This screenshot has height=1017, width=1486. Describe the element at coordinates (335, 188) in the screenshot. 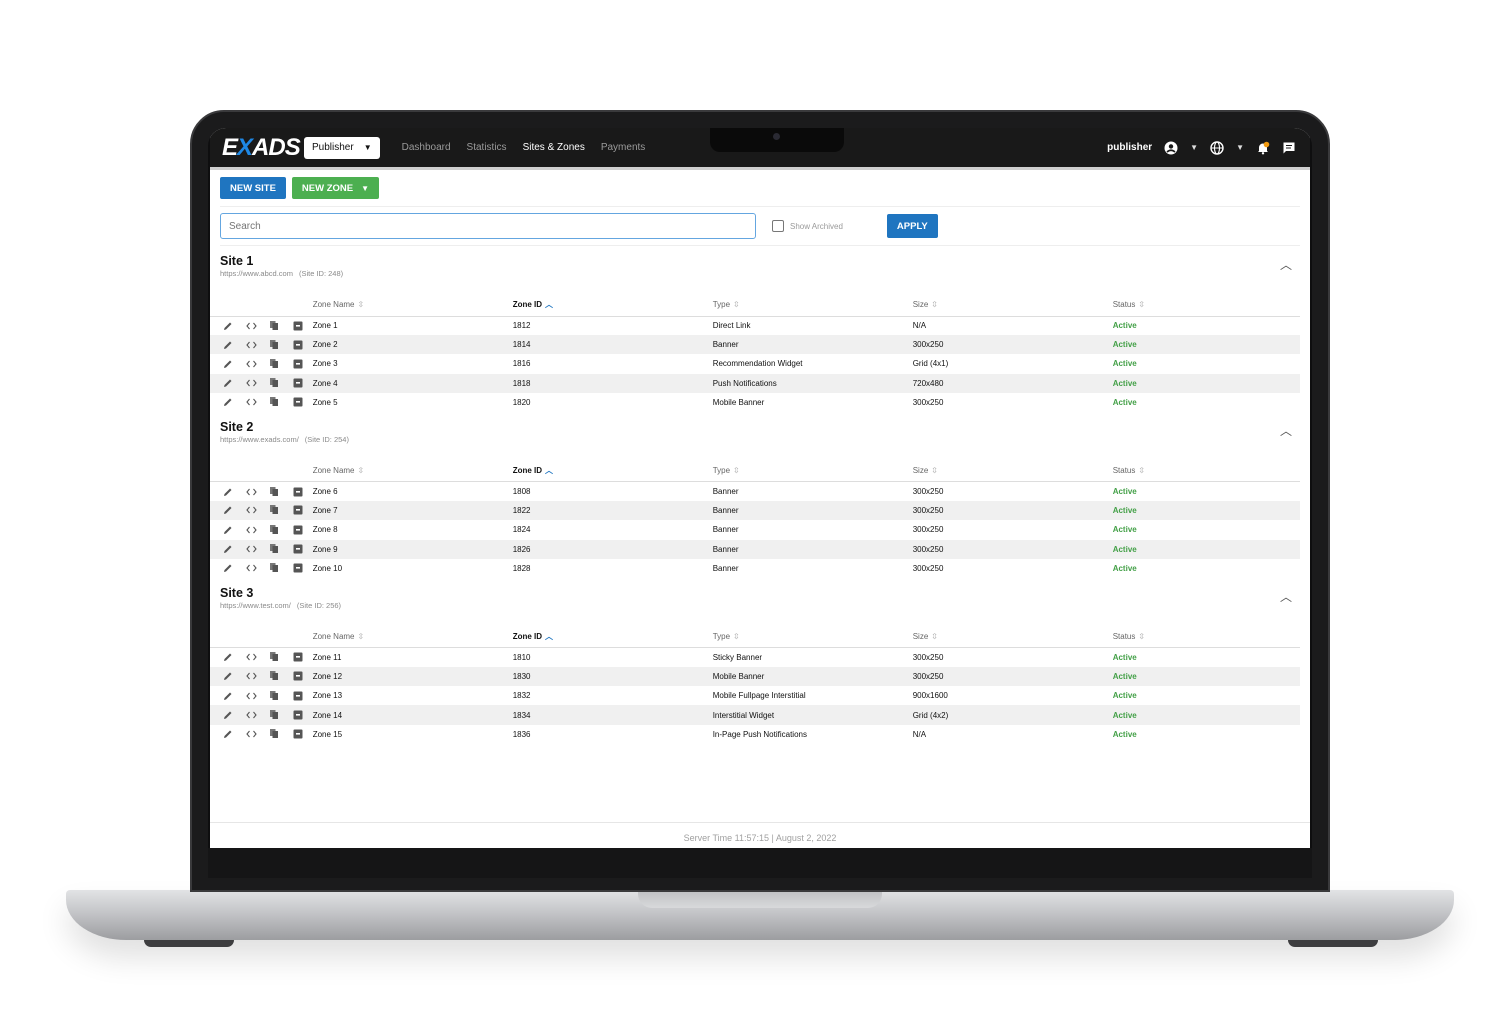

I see `new-zone-button: NEW ZONE ▼` at that location.